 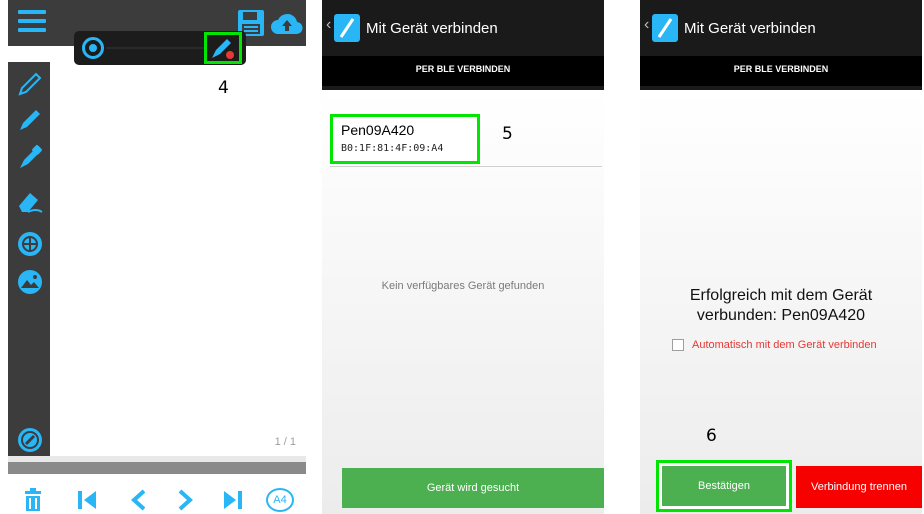 What do you see at coordinates (29, 262) in the screenshot?
I see `tool-sidebar` at bounding box center [29, 262].